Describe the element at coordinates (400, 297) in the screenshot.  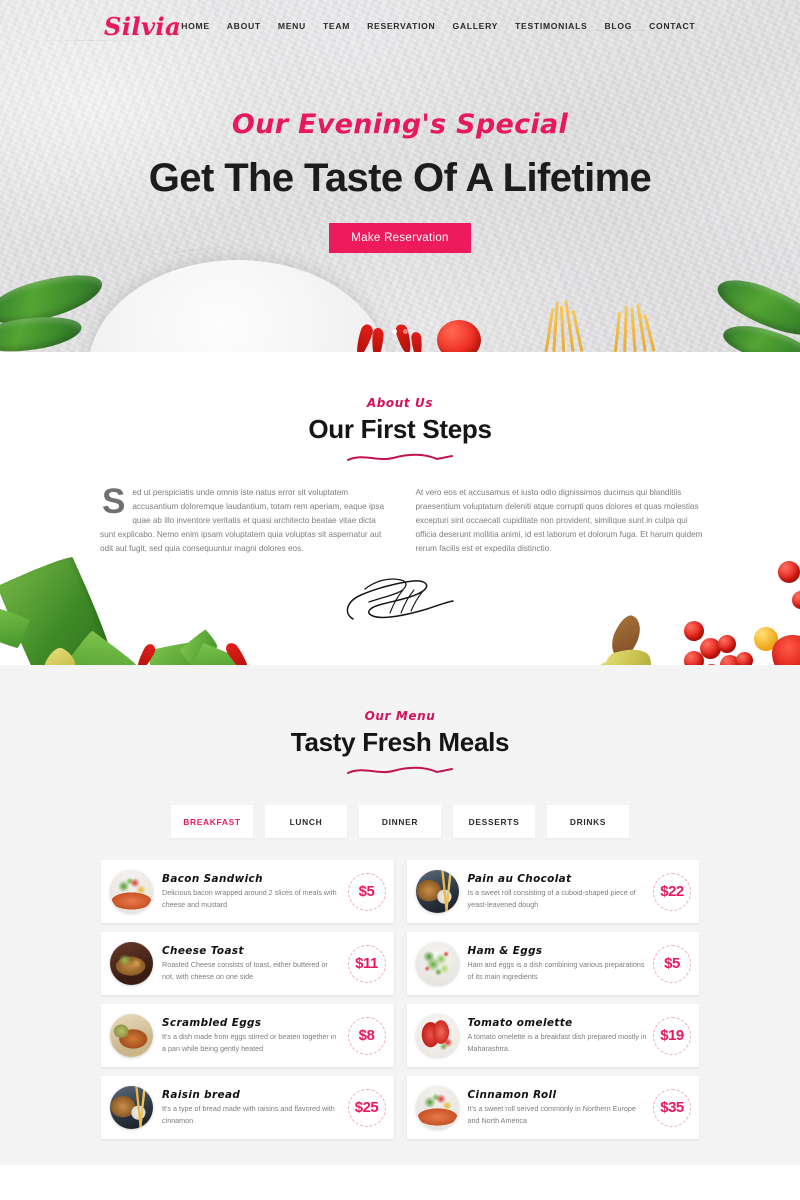
I see `hero-food-photo` at that location.